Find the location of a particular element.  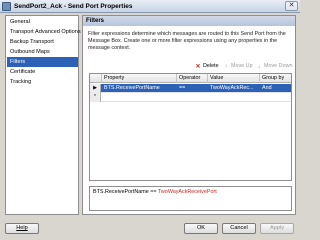

close-icon: ✕ is located at coordinates (291, 5).